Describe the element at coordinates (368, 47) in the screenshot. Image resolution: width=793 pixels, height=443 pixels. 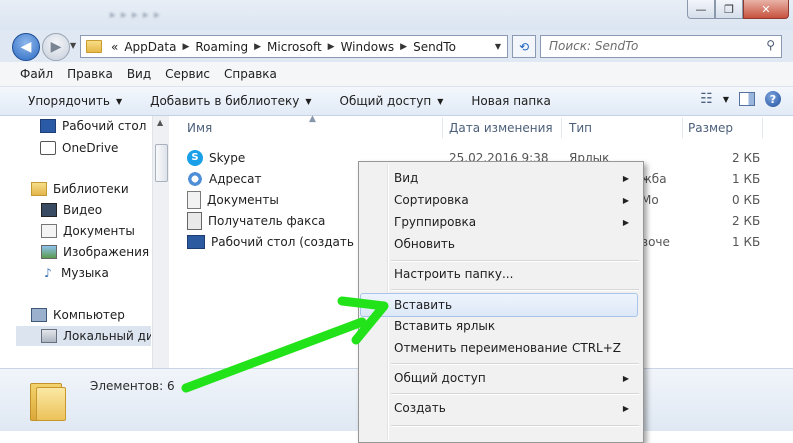
I see `breadcrumb-windows: Windows` at that location.